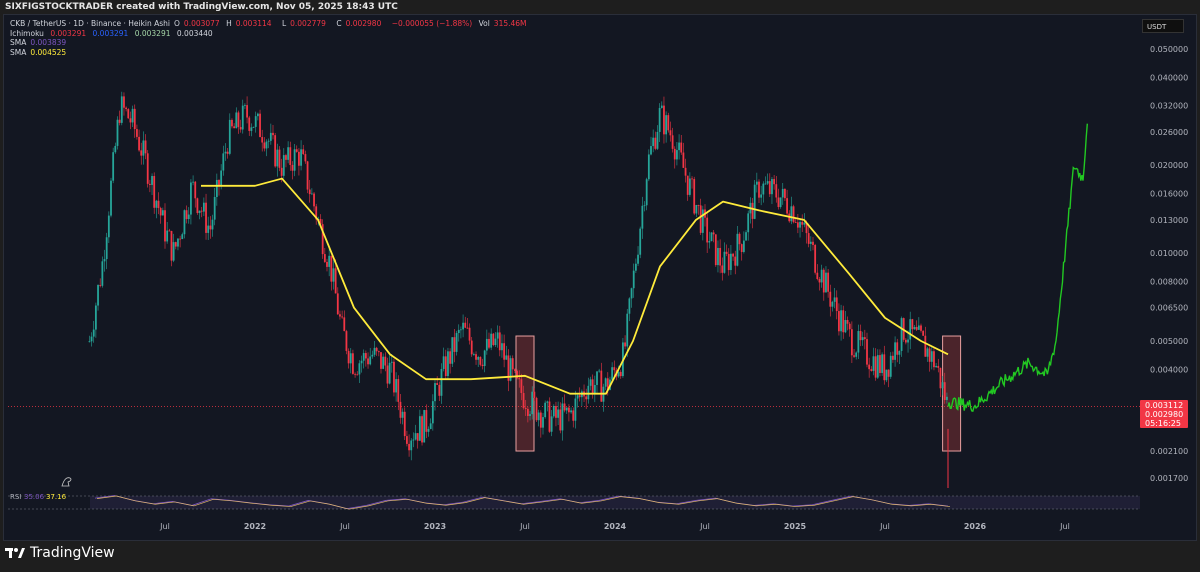 Image resolution: width=1200 pixels, height=572 pixels. I want to click on volume-value: 315.46M, so click(510, 23).